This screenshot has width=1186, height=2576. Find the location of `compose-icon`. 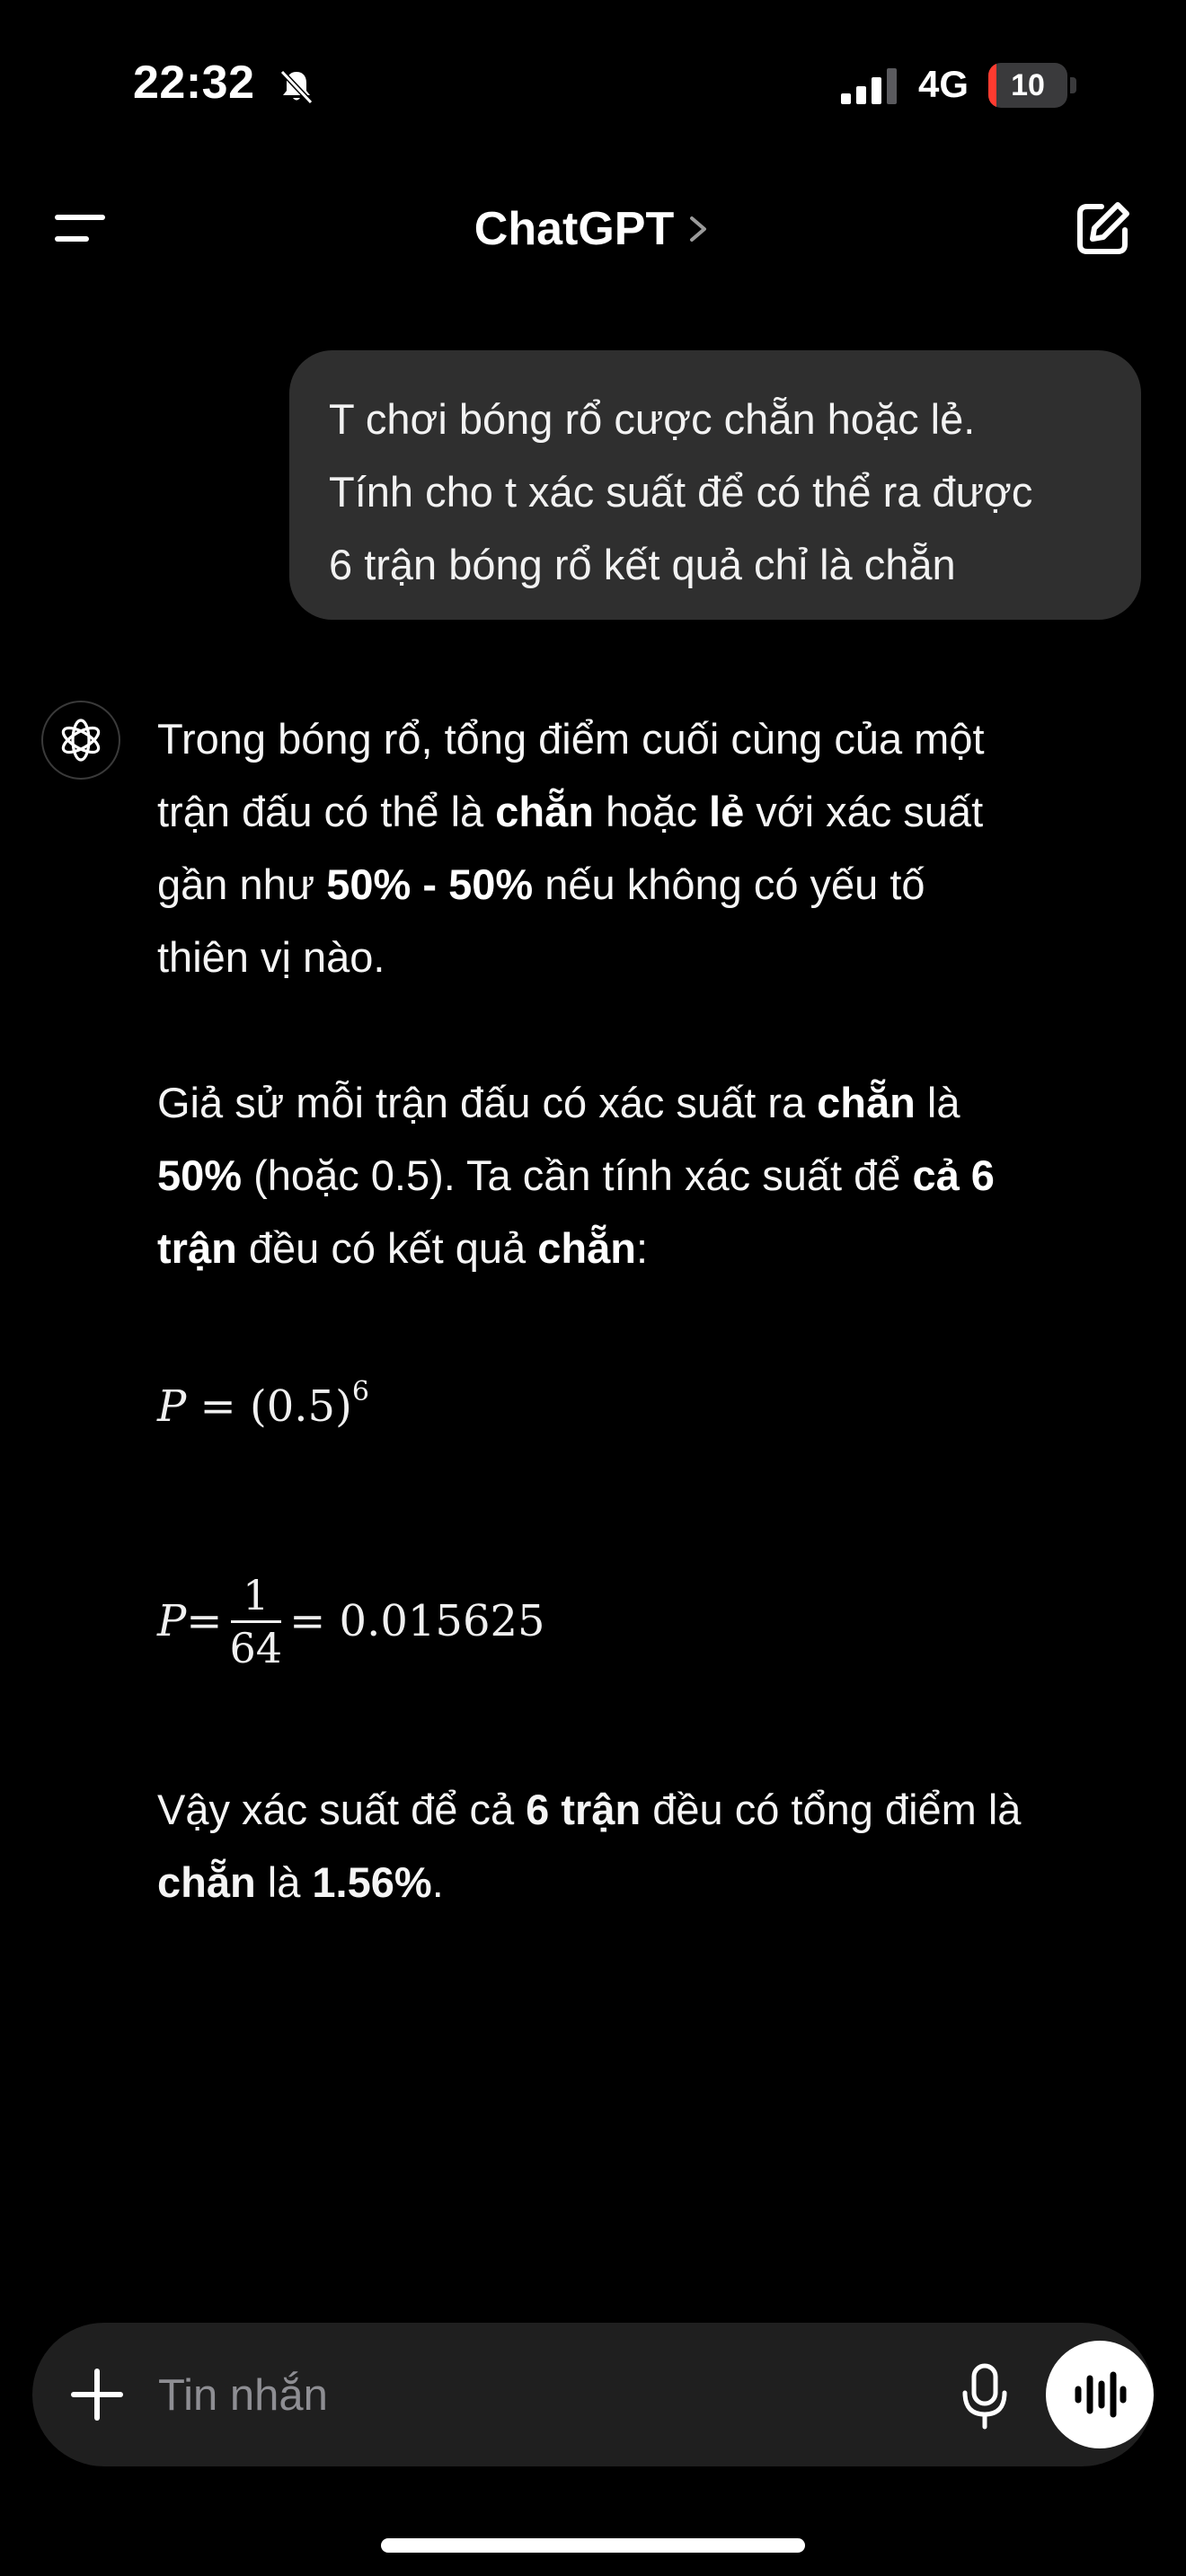

compose-icon is located at coordinates (1102, 229).